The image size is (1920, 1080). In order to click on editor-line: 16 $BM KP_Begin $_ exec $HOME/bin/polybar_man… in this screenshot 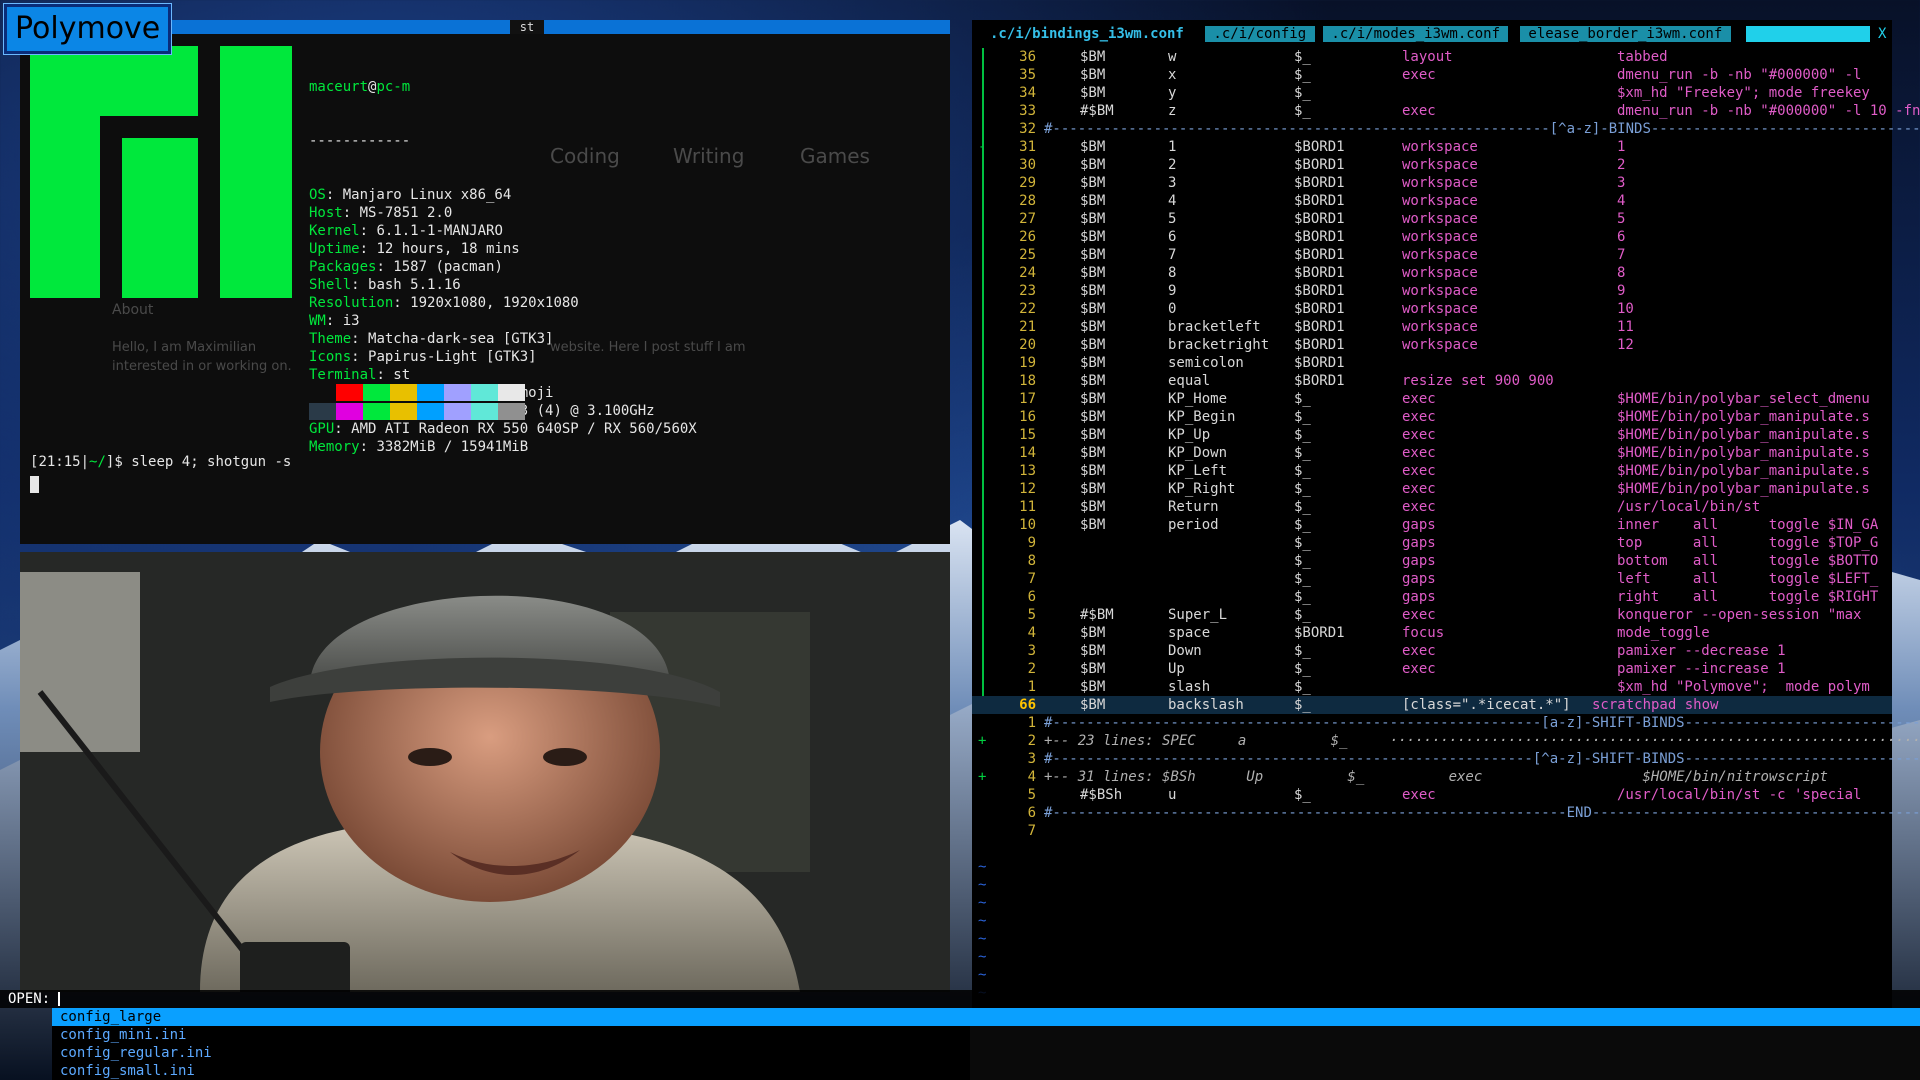, I will do `click(1432, 417)`.